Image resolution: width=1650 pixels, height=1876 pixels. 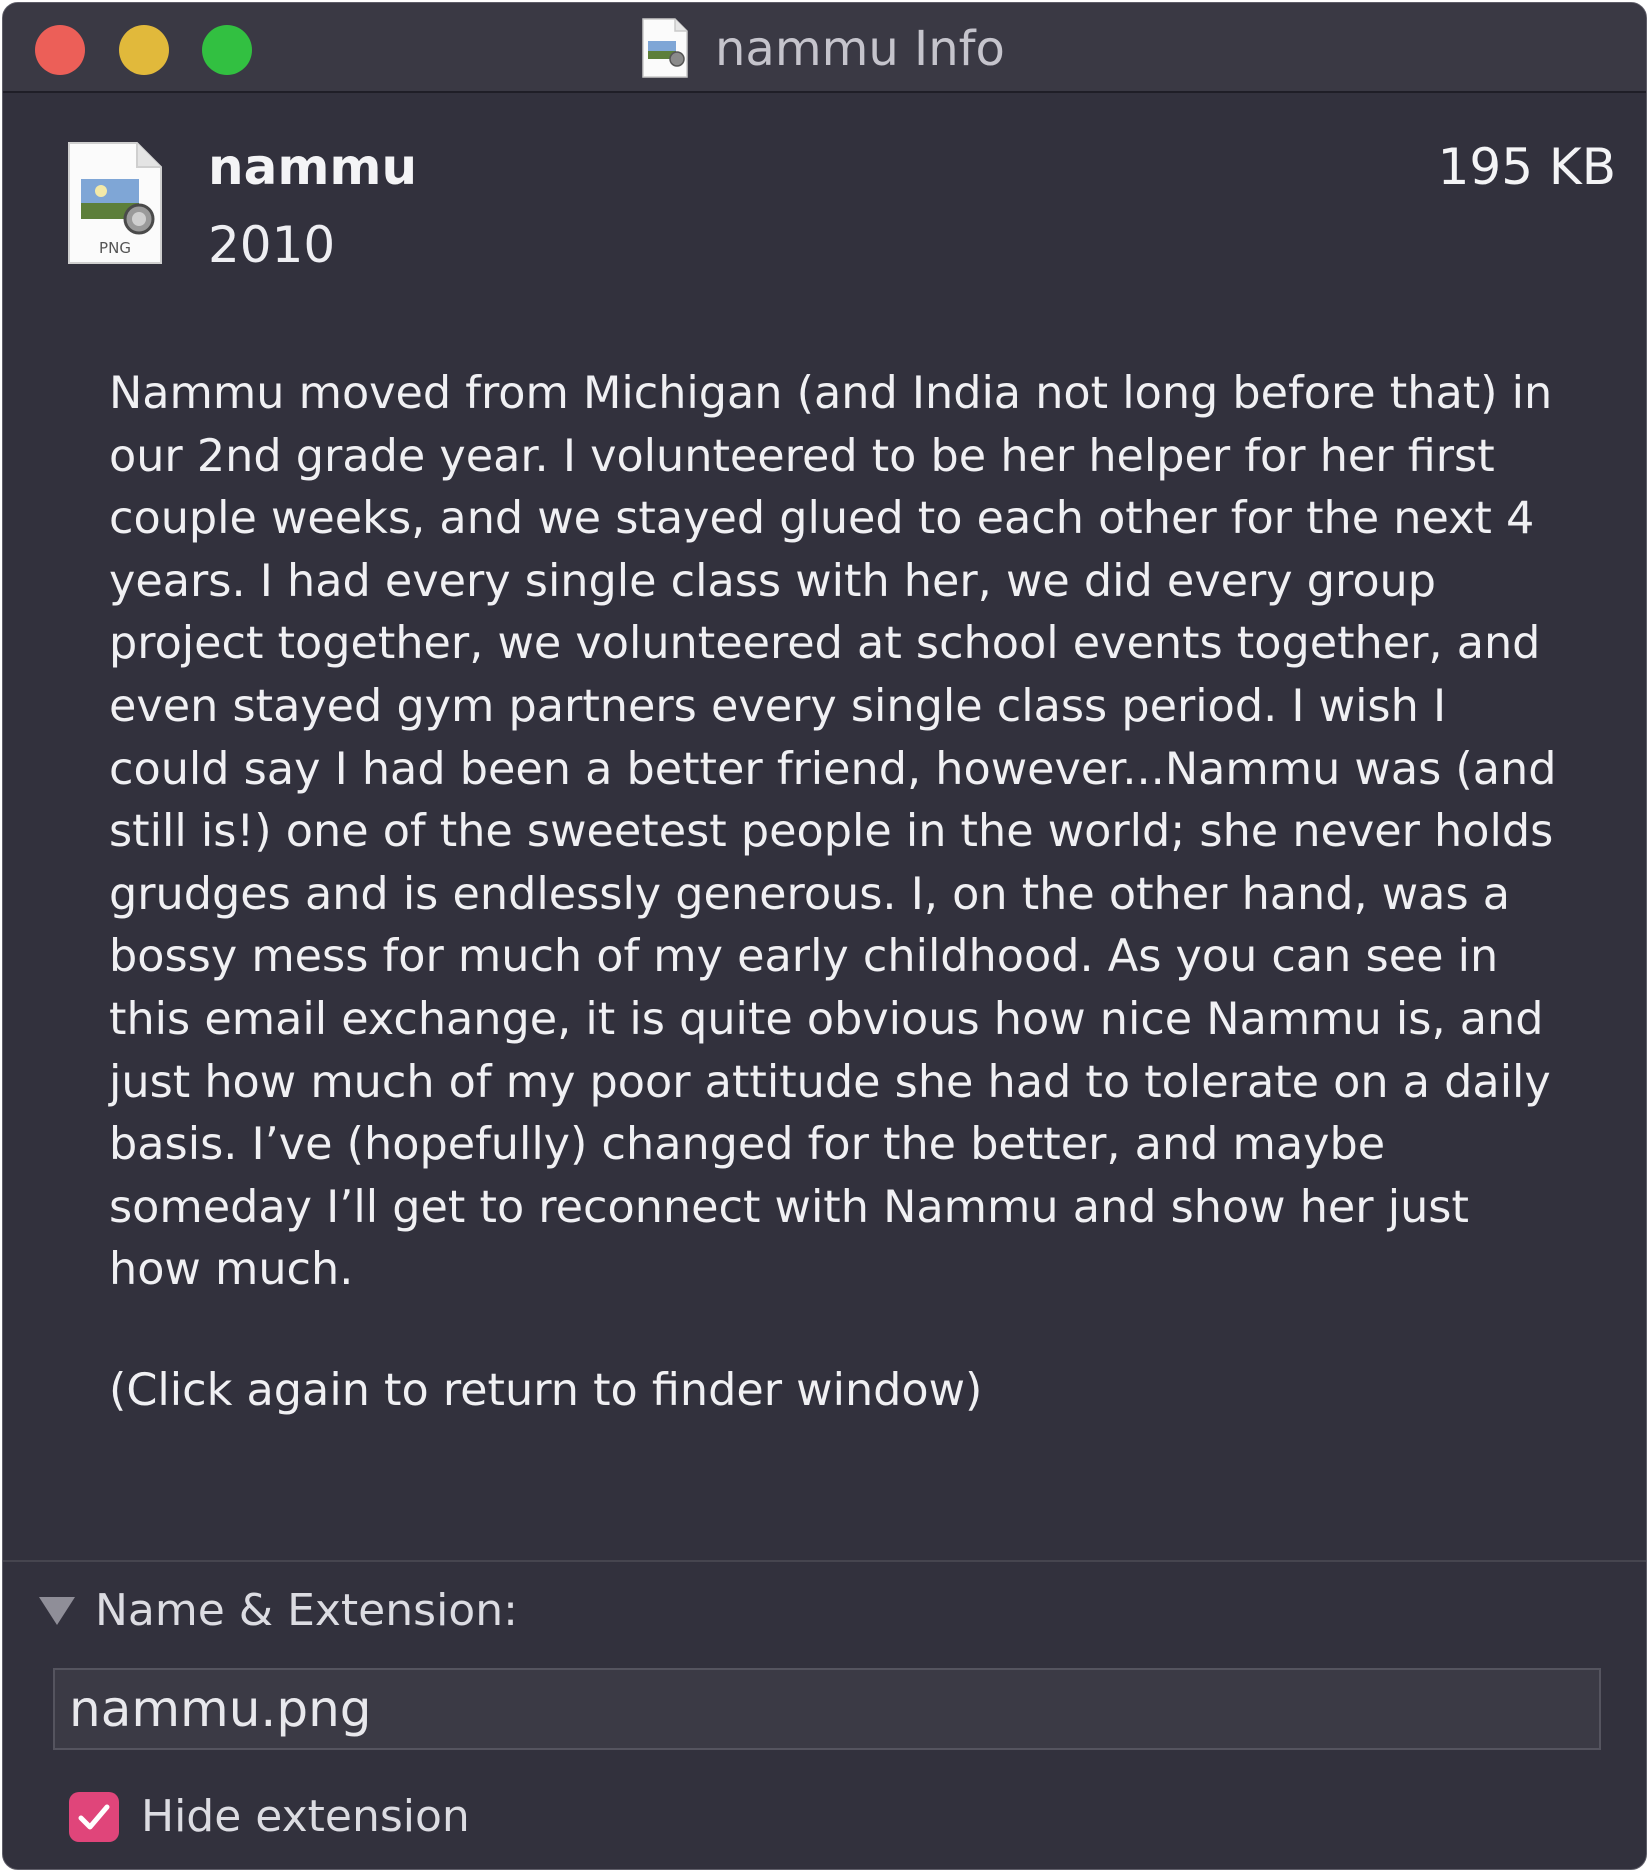 What do you see at coordinates (827, 1709) in the screenshot?
I see `filename-field` at bounding box center [827, 1709].